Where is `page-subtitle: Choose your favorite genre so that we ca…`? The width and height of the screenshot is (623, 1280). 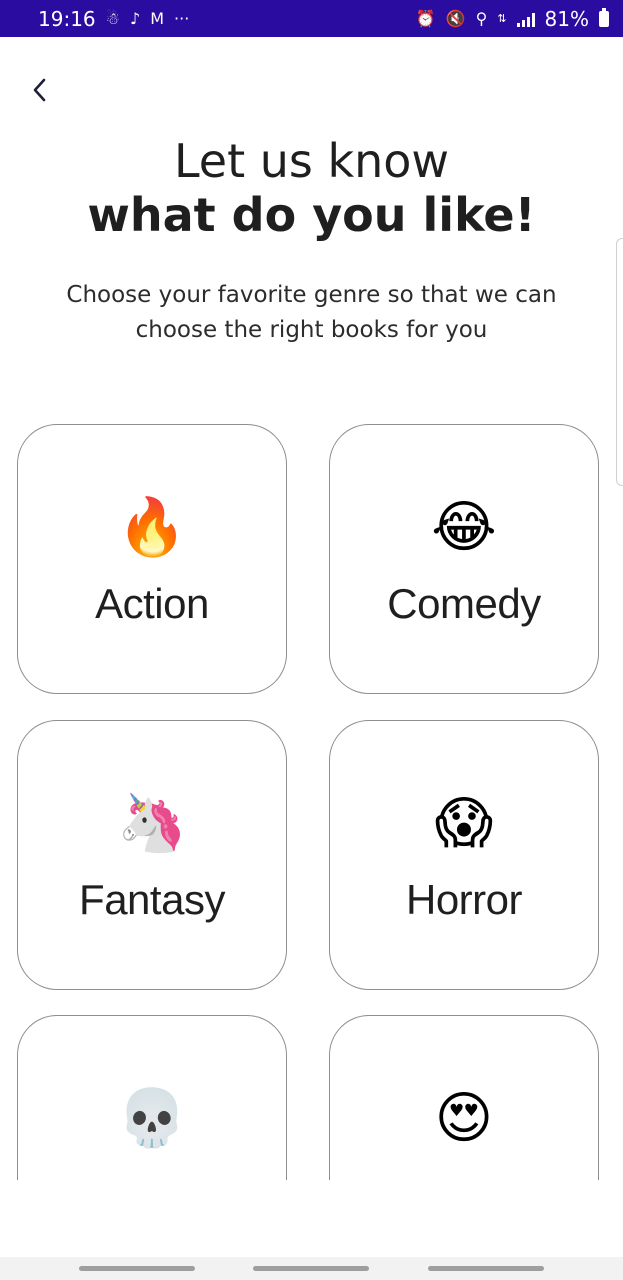
page-subtitle: Choose your favorite genre so that we ca… is located at coordinates (311, 312).